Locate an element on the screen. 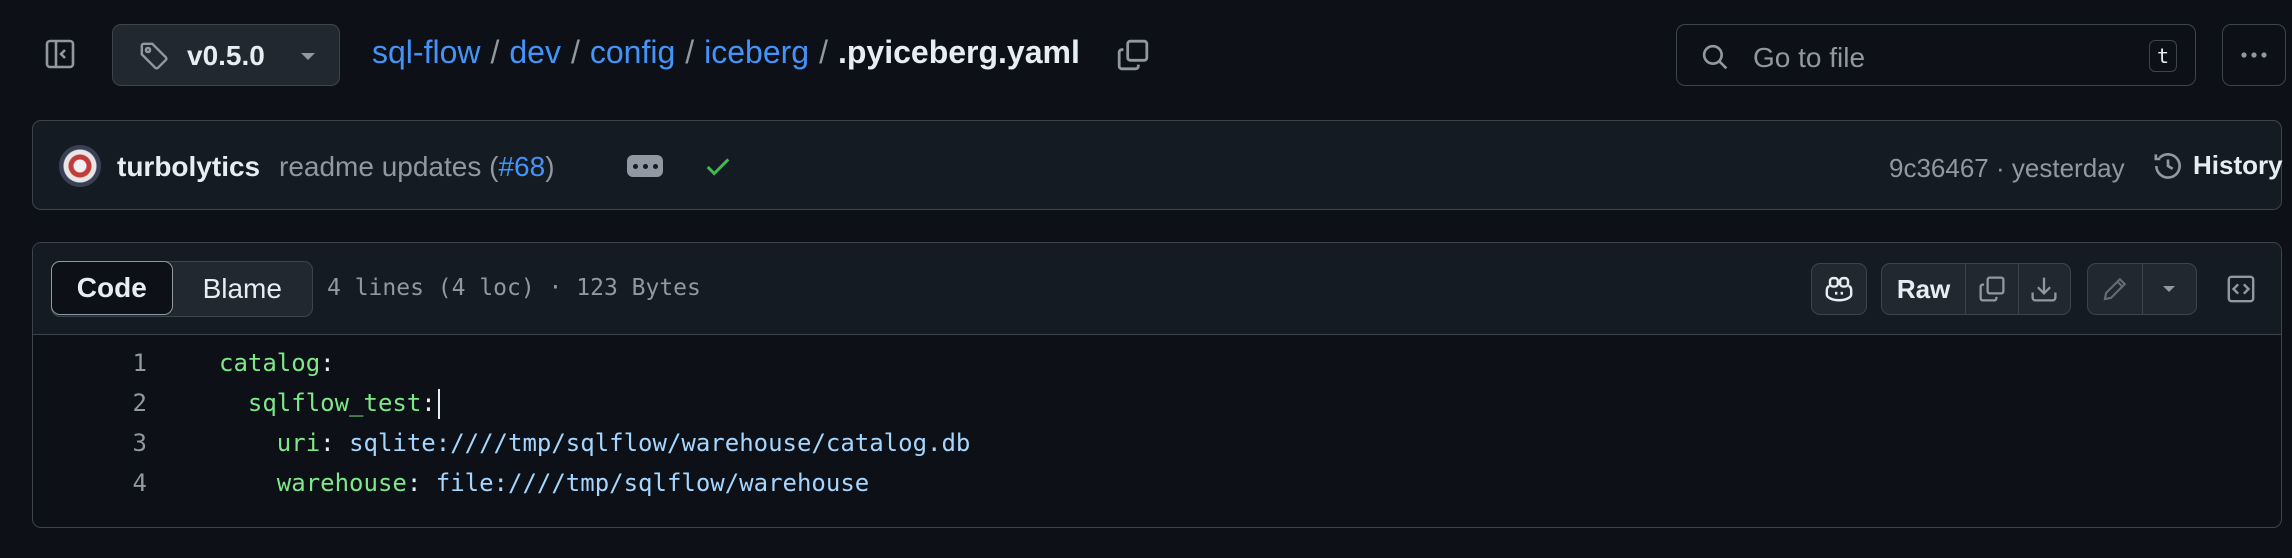  symbols-panel-button is located at coordinates (2241, 289).